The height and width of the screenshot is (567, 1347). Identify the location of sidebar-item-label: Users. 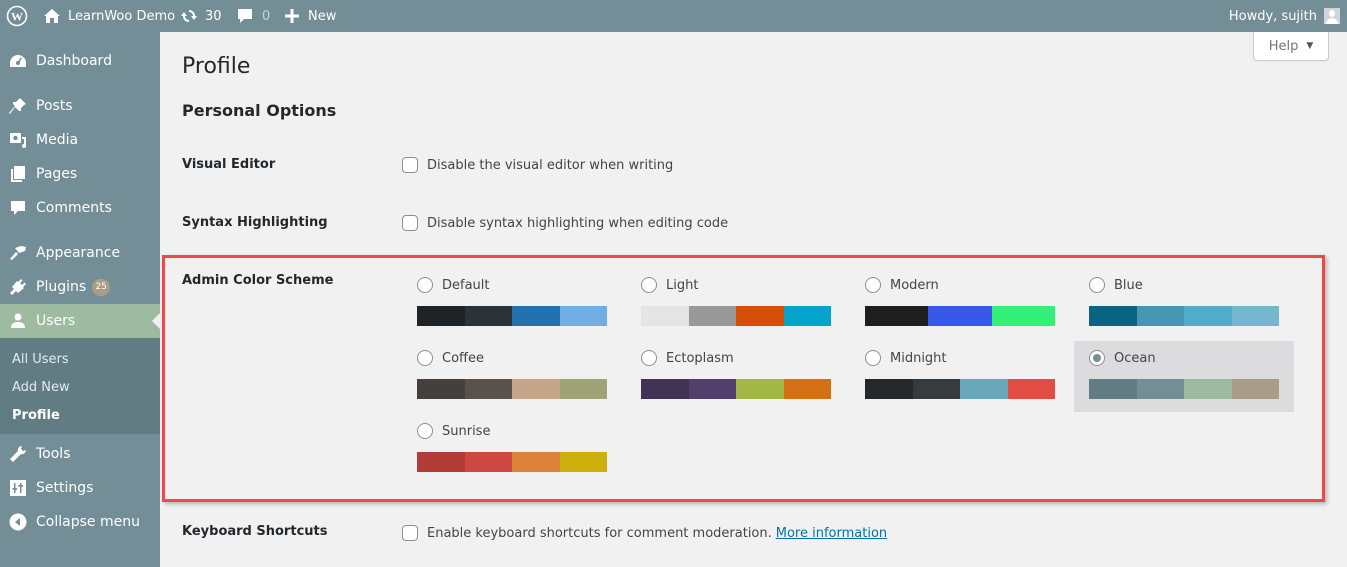
(56, 321).